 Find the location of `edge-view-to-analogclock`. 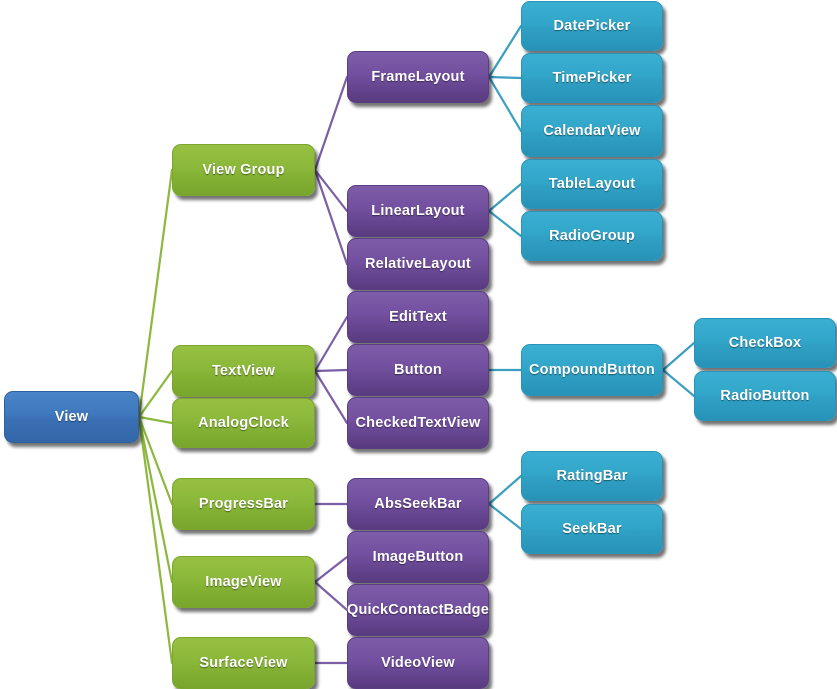

edge-view-to-analogclock is located at coordinates (155, 420).